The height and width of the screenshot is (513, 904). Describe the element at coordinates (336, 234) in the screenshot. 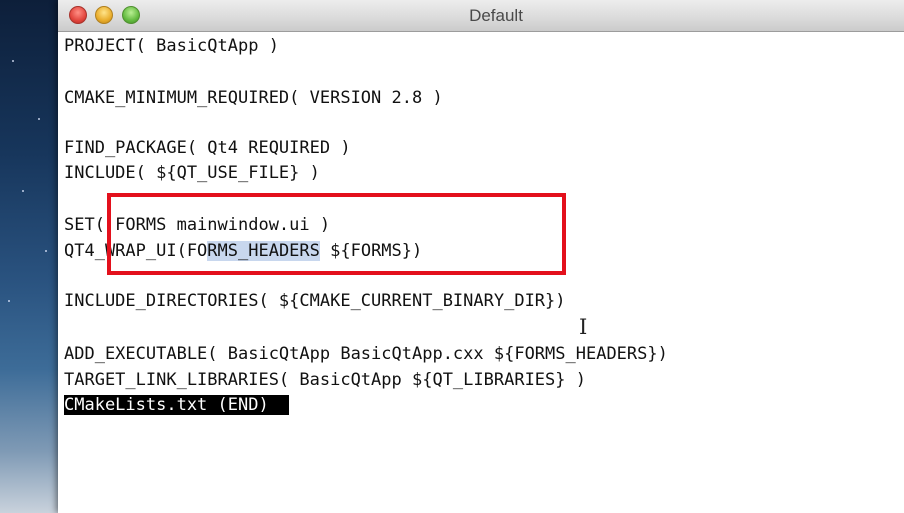

I see `highlight-annotation-box` at that location.